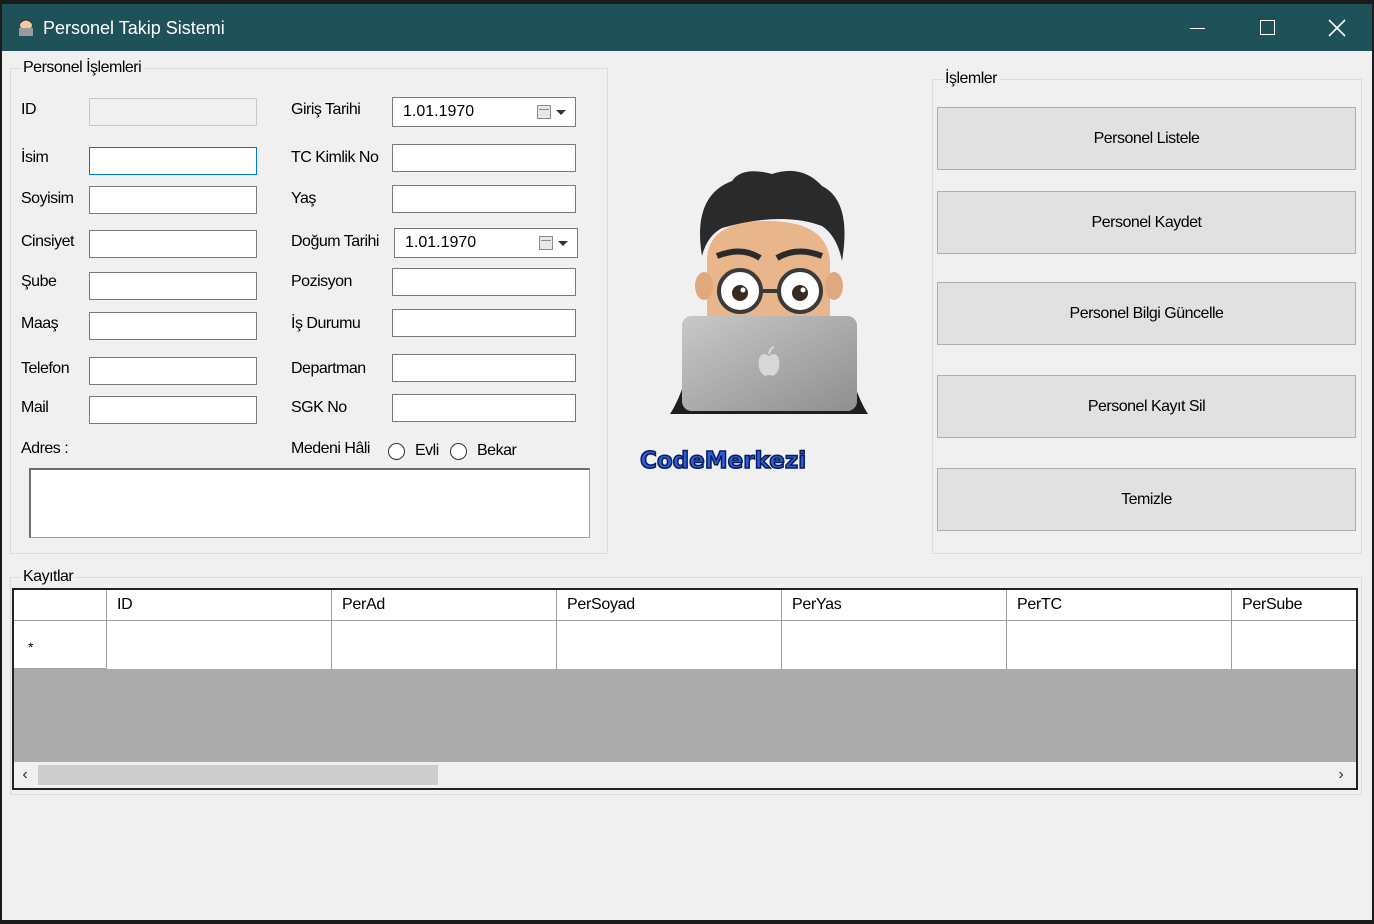  What do you see at coordinates (173, 326) in the screenshot?
I see `maas-field` at bounding box center [173, 326].